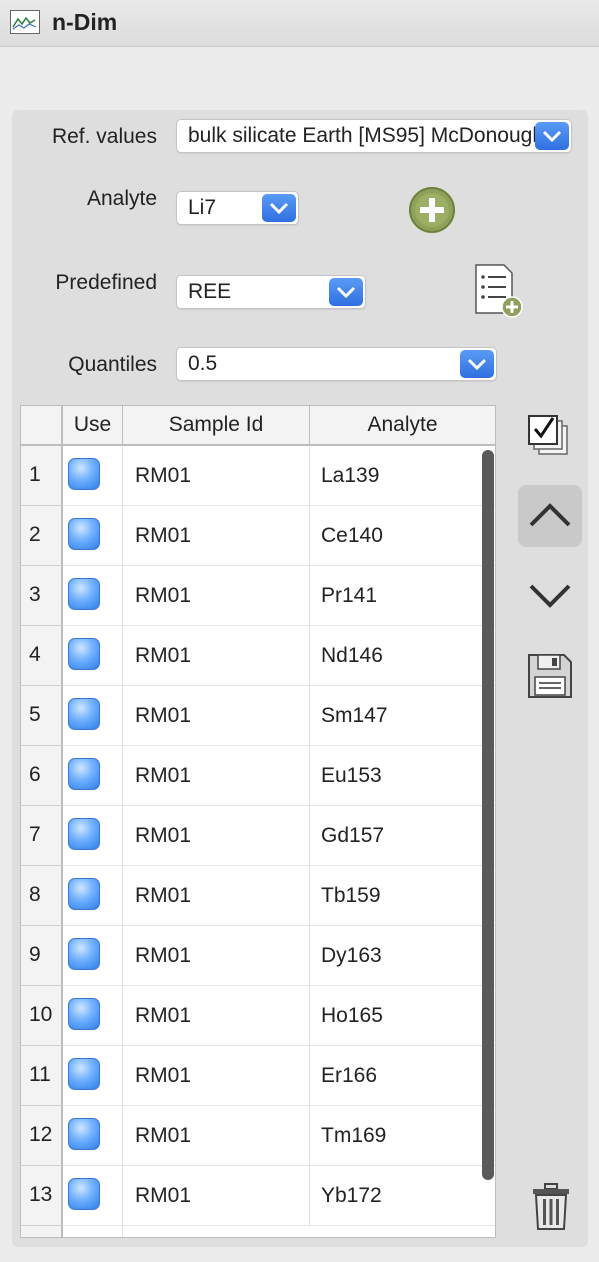 The height and width of the screenshot is (1262, 599). Describe the element at coordinates (106, 282) in the screenshot. I see `predefined-label: Predefined` at that location.